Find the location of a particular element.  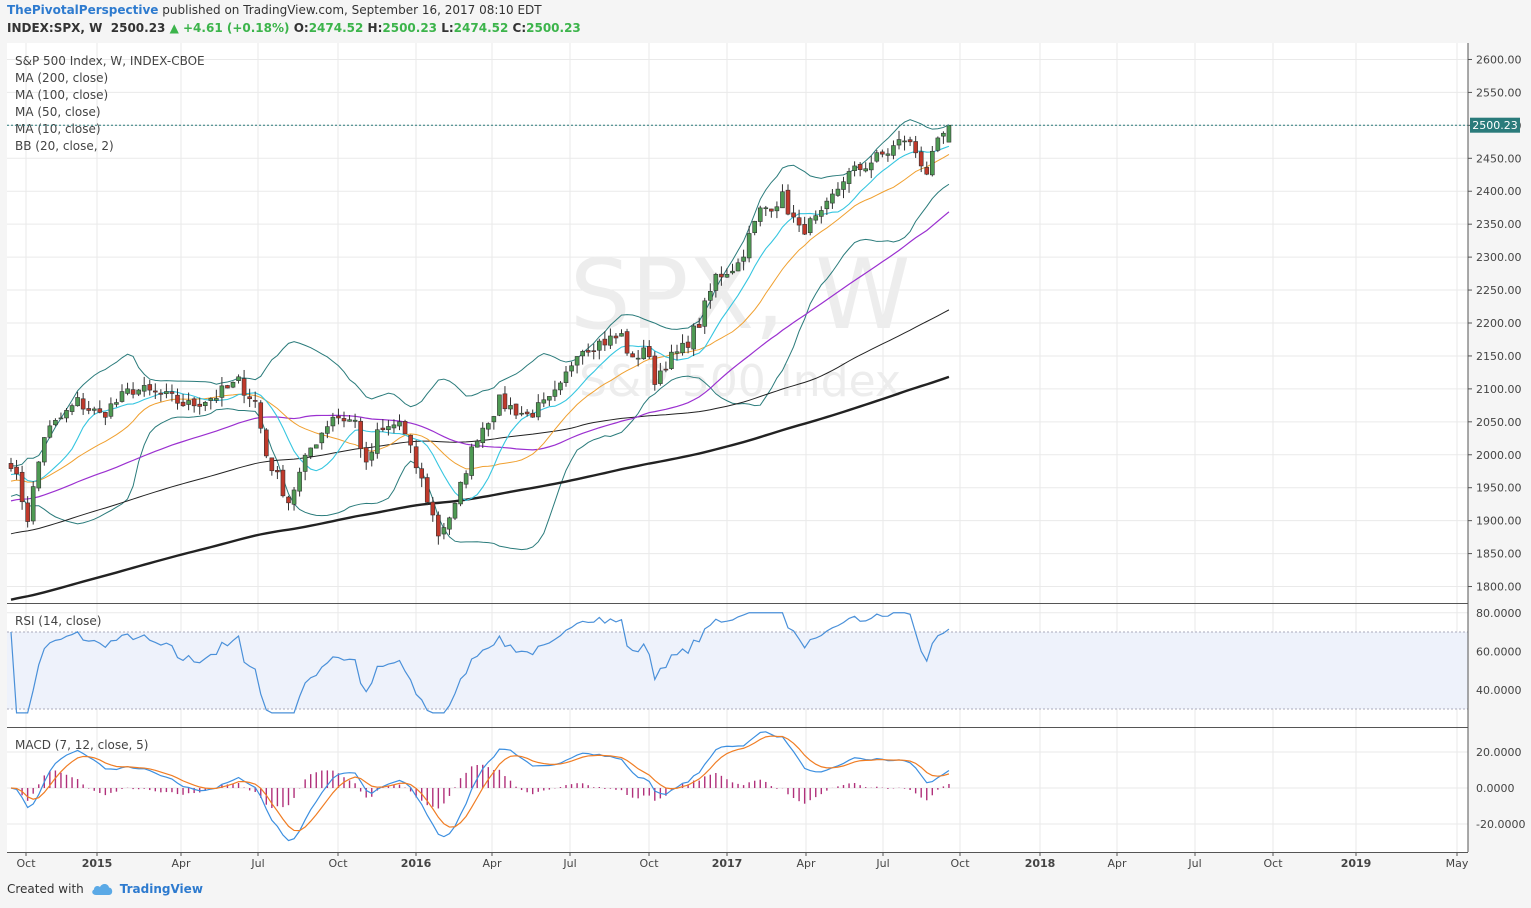

open-label: O: is located at coordinates (301, 28).